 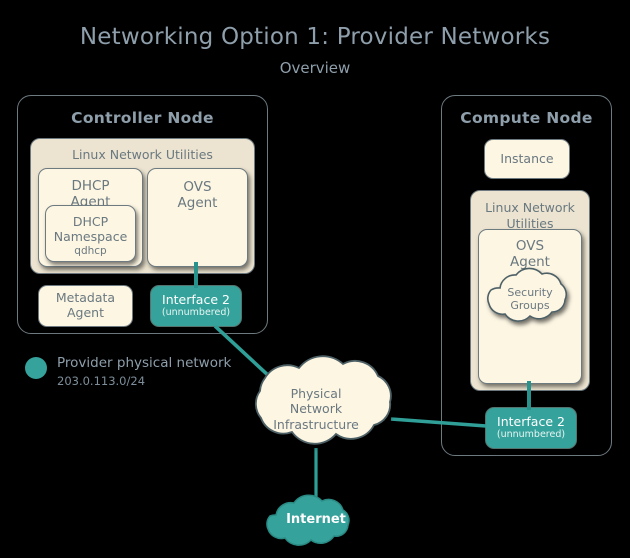 What do you see at coordinates (197, 217) in the screenshot?
I see `controller-ovs-agent-box: OVS Agent` at bounding box center [197, 217].